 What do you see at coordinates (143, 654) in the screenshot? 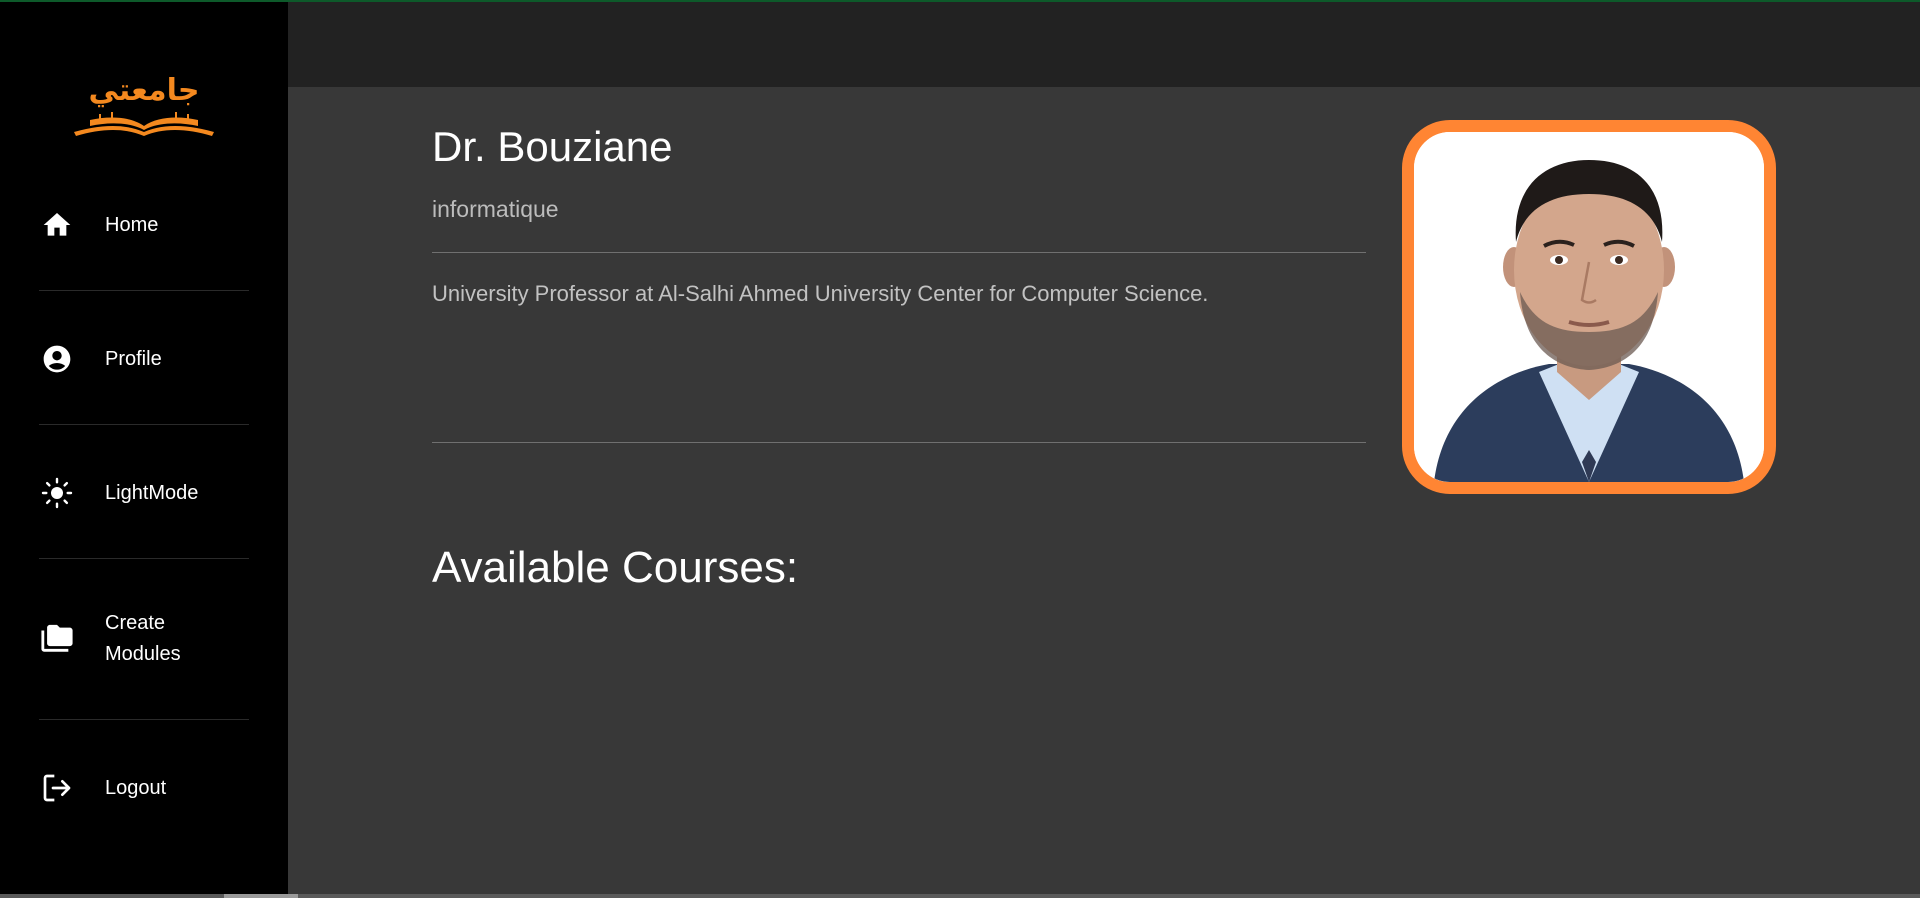
I see `sidebar-item-label-line: Modules` at bounding box center [143, 654].